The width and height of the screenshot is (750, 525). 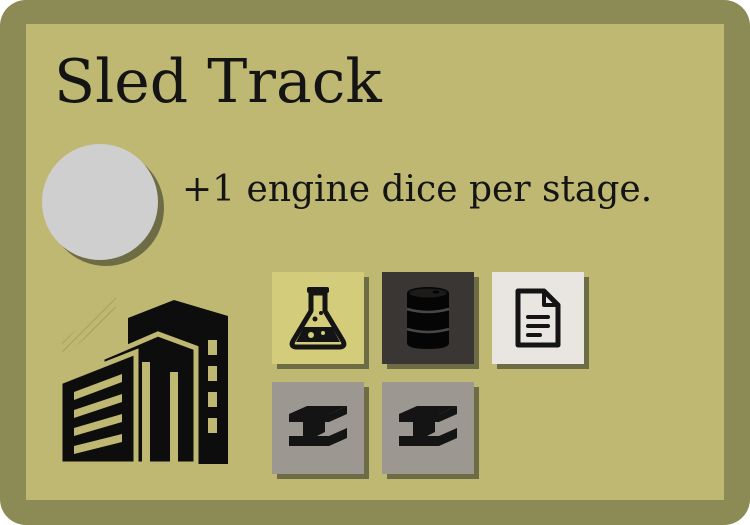 What do you see at coordinates (100, 202) in the screenshot?
I see `cost-circle` at bounding box center [100, 202].